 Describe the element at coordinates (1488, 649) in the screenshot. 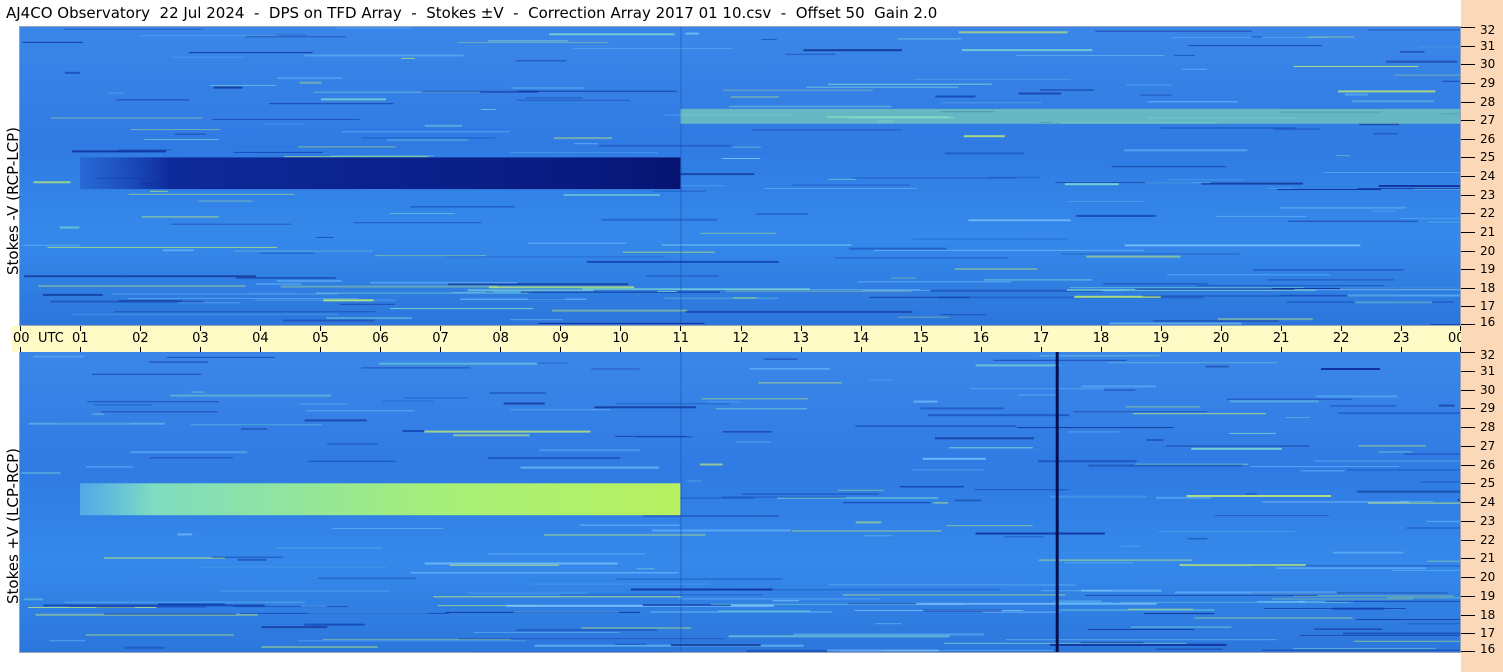

I see `frequency-tick-label: 16` at that location.